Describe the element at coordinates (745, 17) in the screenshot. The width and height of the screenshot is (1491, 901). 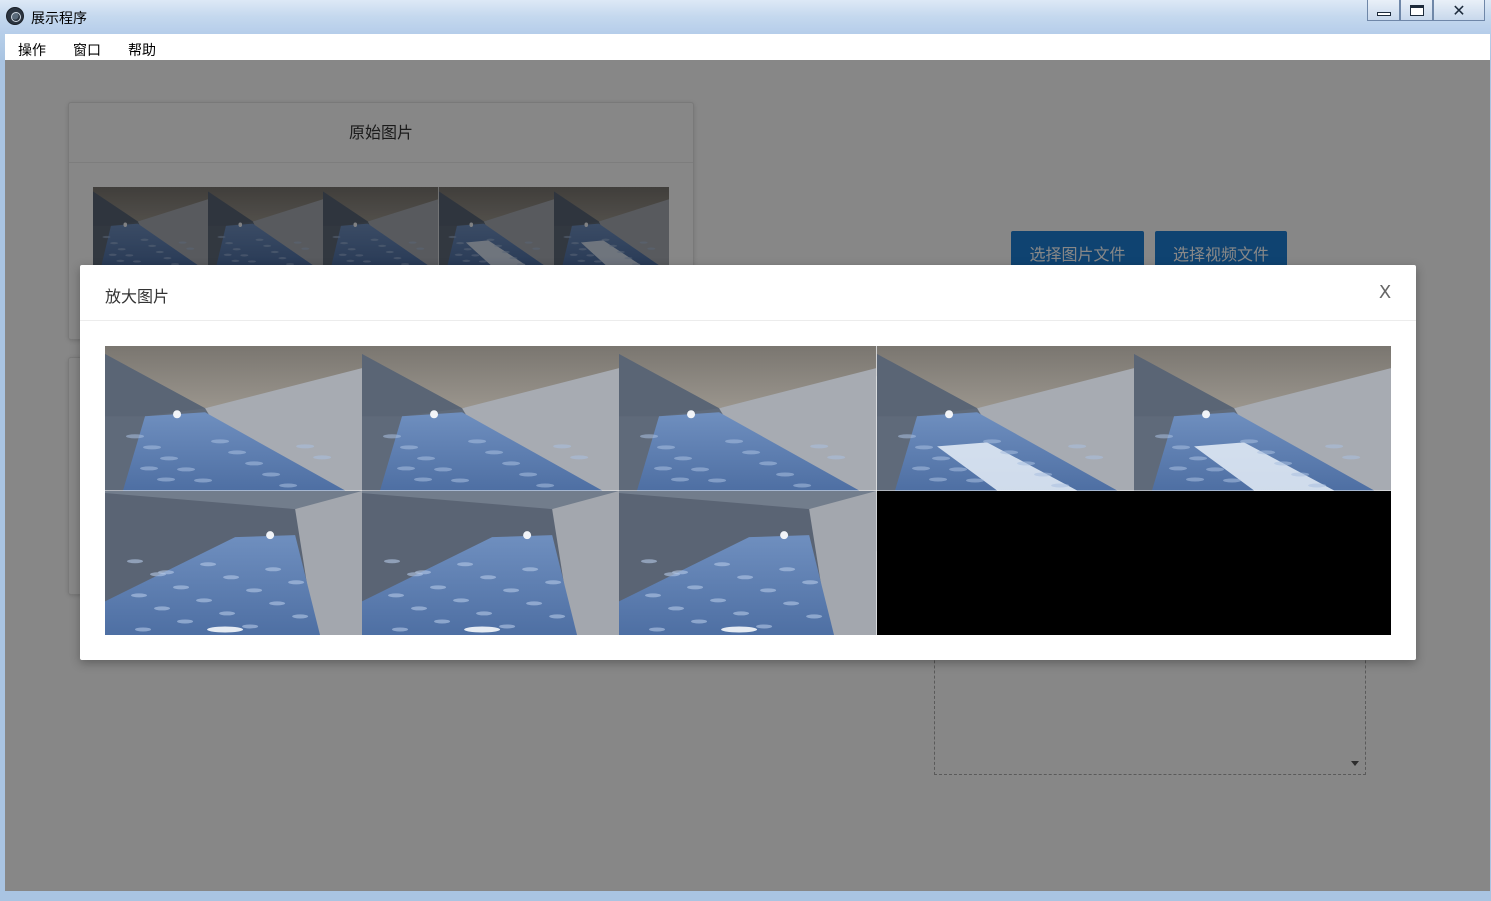
I see `title-bar: 展示程序 ✕` at that location.